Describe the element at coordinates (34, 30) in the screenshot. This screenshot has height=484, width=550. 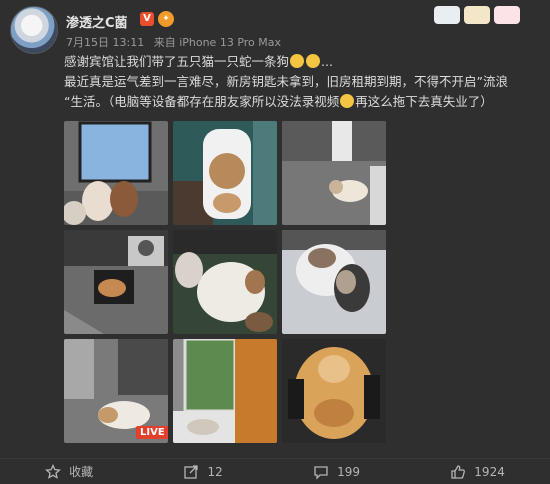
I see `avatar` at that location.